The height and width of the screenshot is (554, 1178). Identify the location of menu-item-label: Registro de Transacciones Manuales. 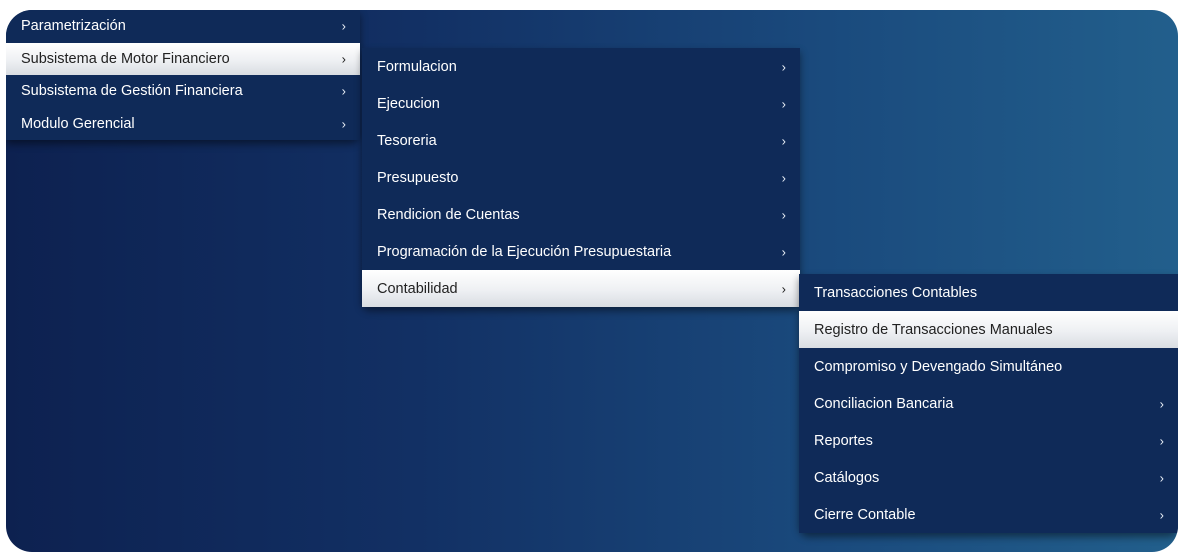
(933, 329).